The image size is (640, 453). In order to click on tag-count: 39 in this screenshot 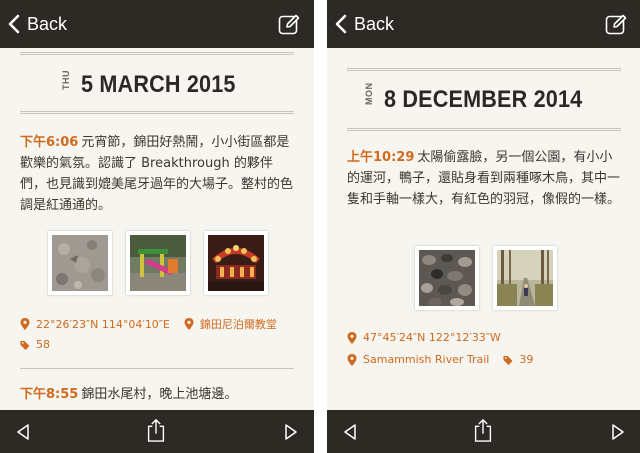, I will do `click(526, 359)`.